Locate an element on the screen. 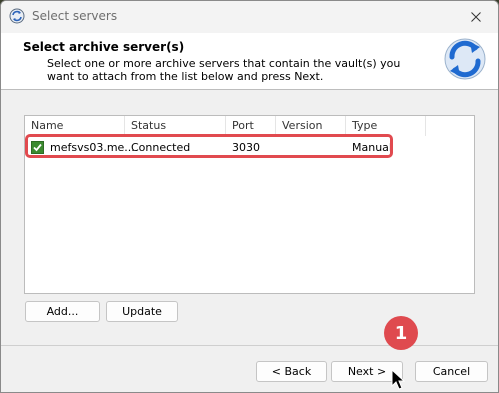  back-button: < Back is located at coordinates (291, 371).